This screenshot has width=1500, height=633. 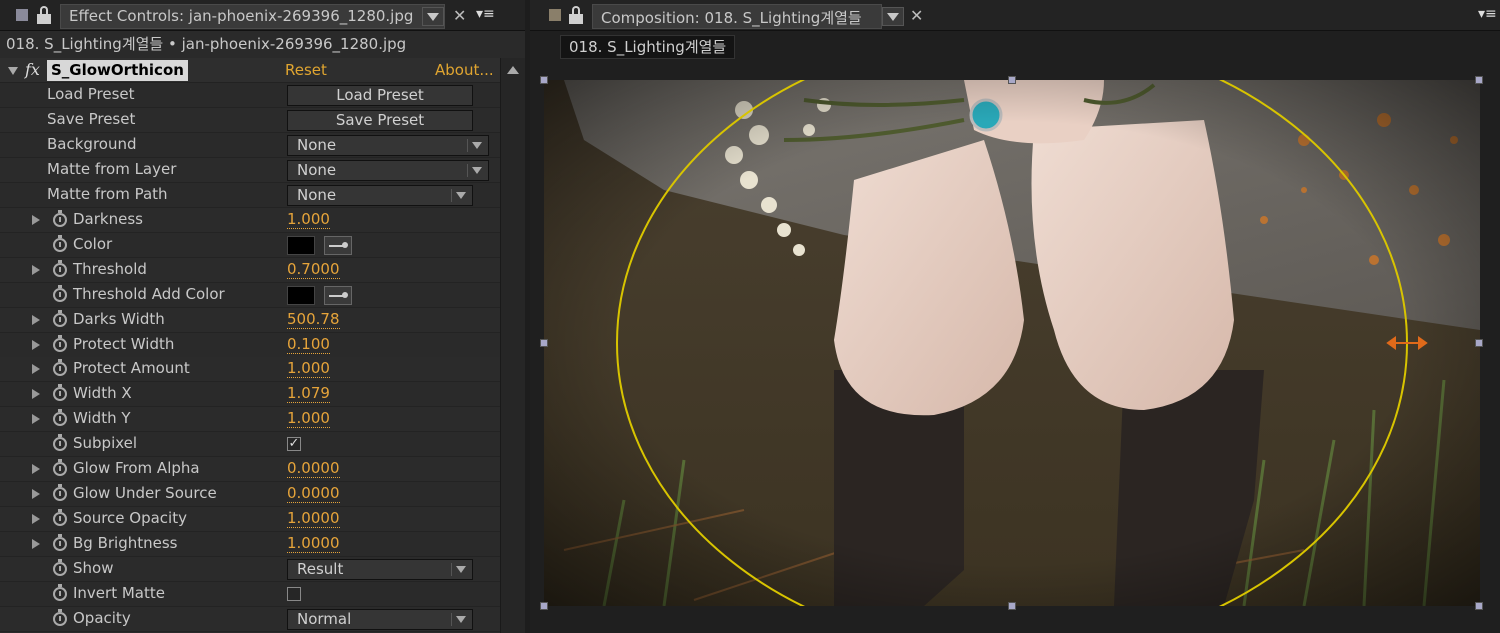 I want to click on glow-from-alpha-value: 0.0000, so click(x=313, y=469).